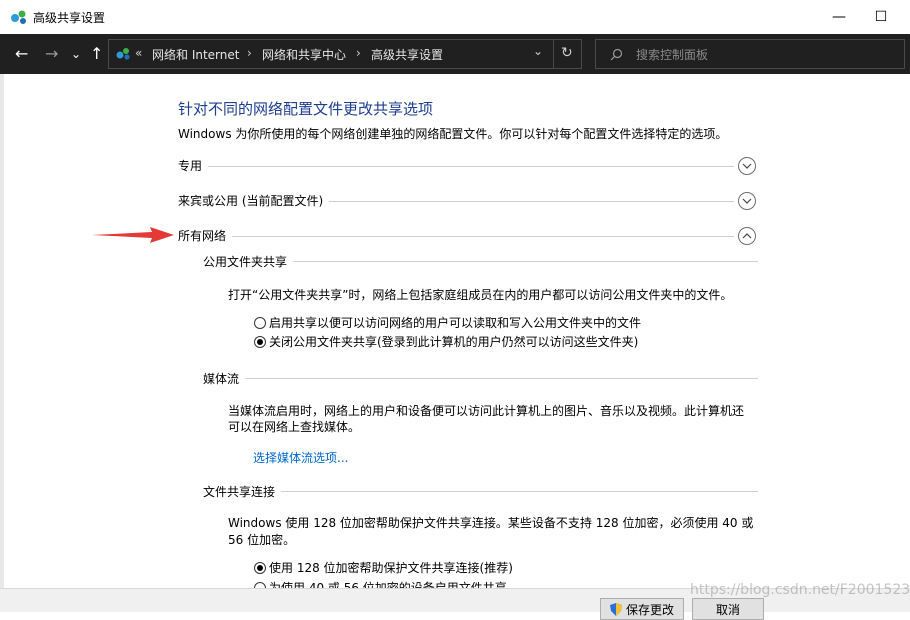 Image resolution: width=910 pixels, height=620 pixels. What do you see at coordinates (800, 590) in the screenshot?
I see `watermark-text: https://blog.csdn.net/F2001523` at bounding box center [800, 590].